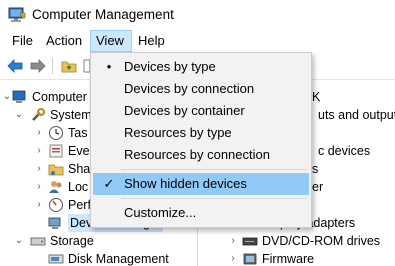  I want to click on tree-label-task: Tas, so click(78, 133).